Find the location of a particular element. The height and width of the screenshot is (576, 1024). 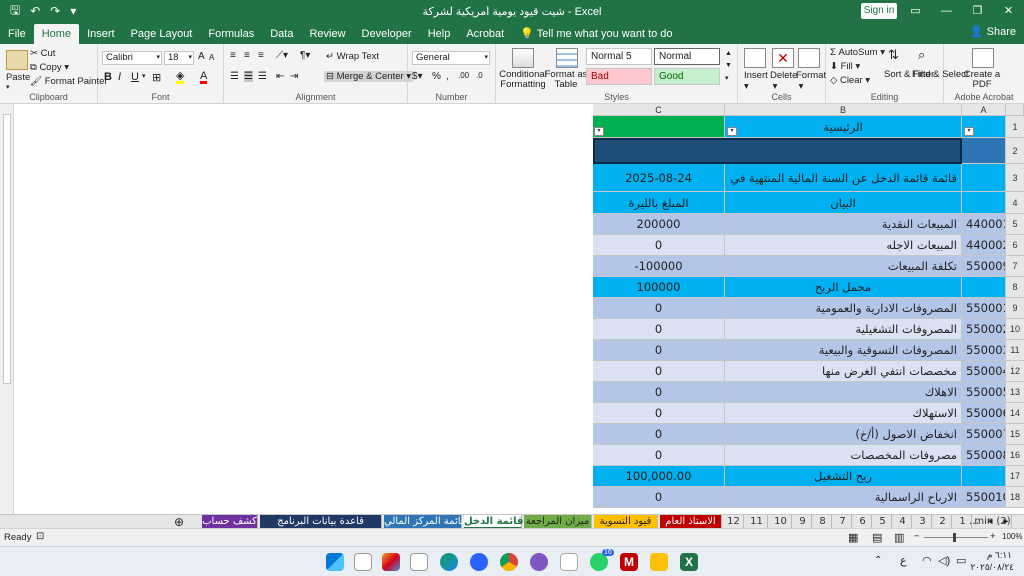

task-pane-scrollbar is located at coordinates (7, 249).